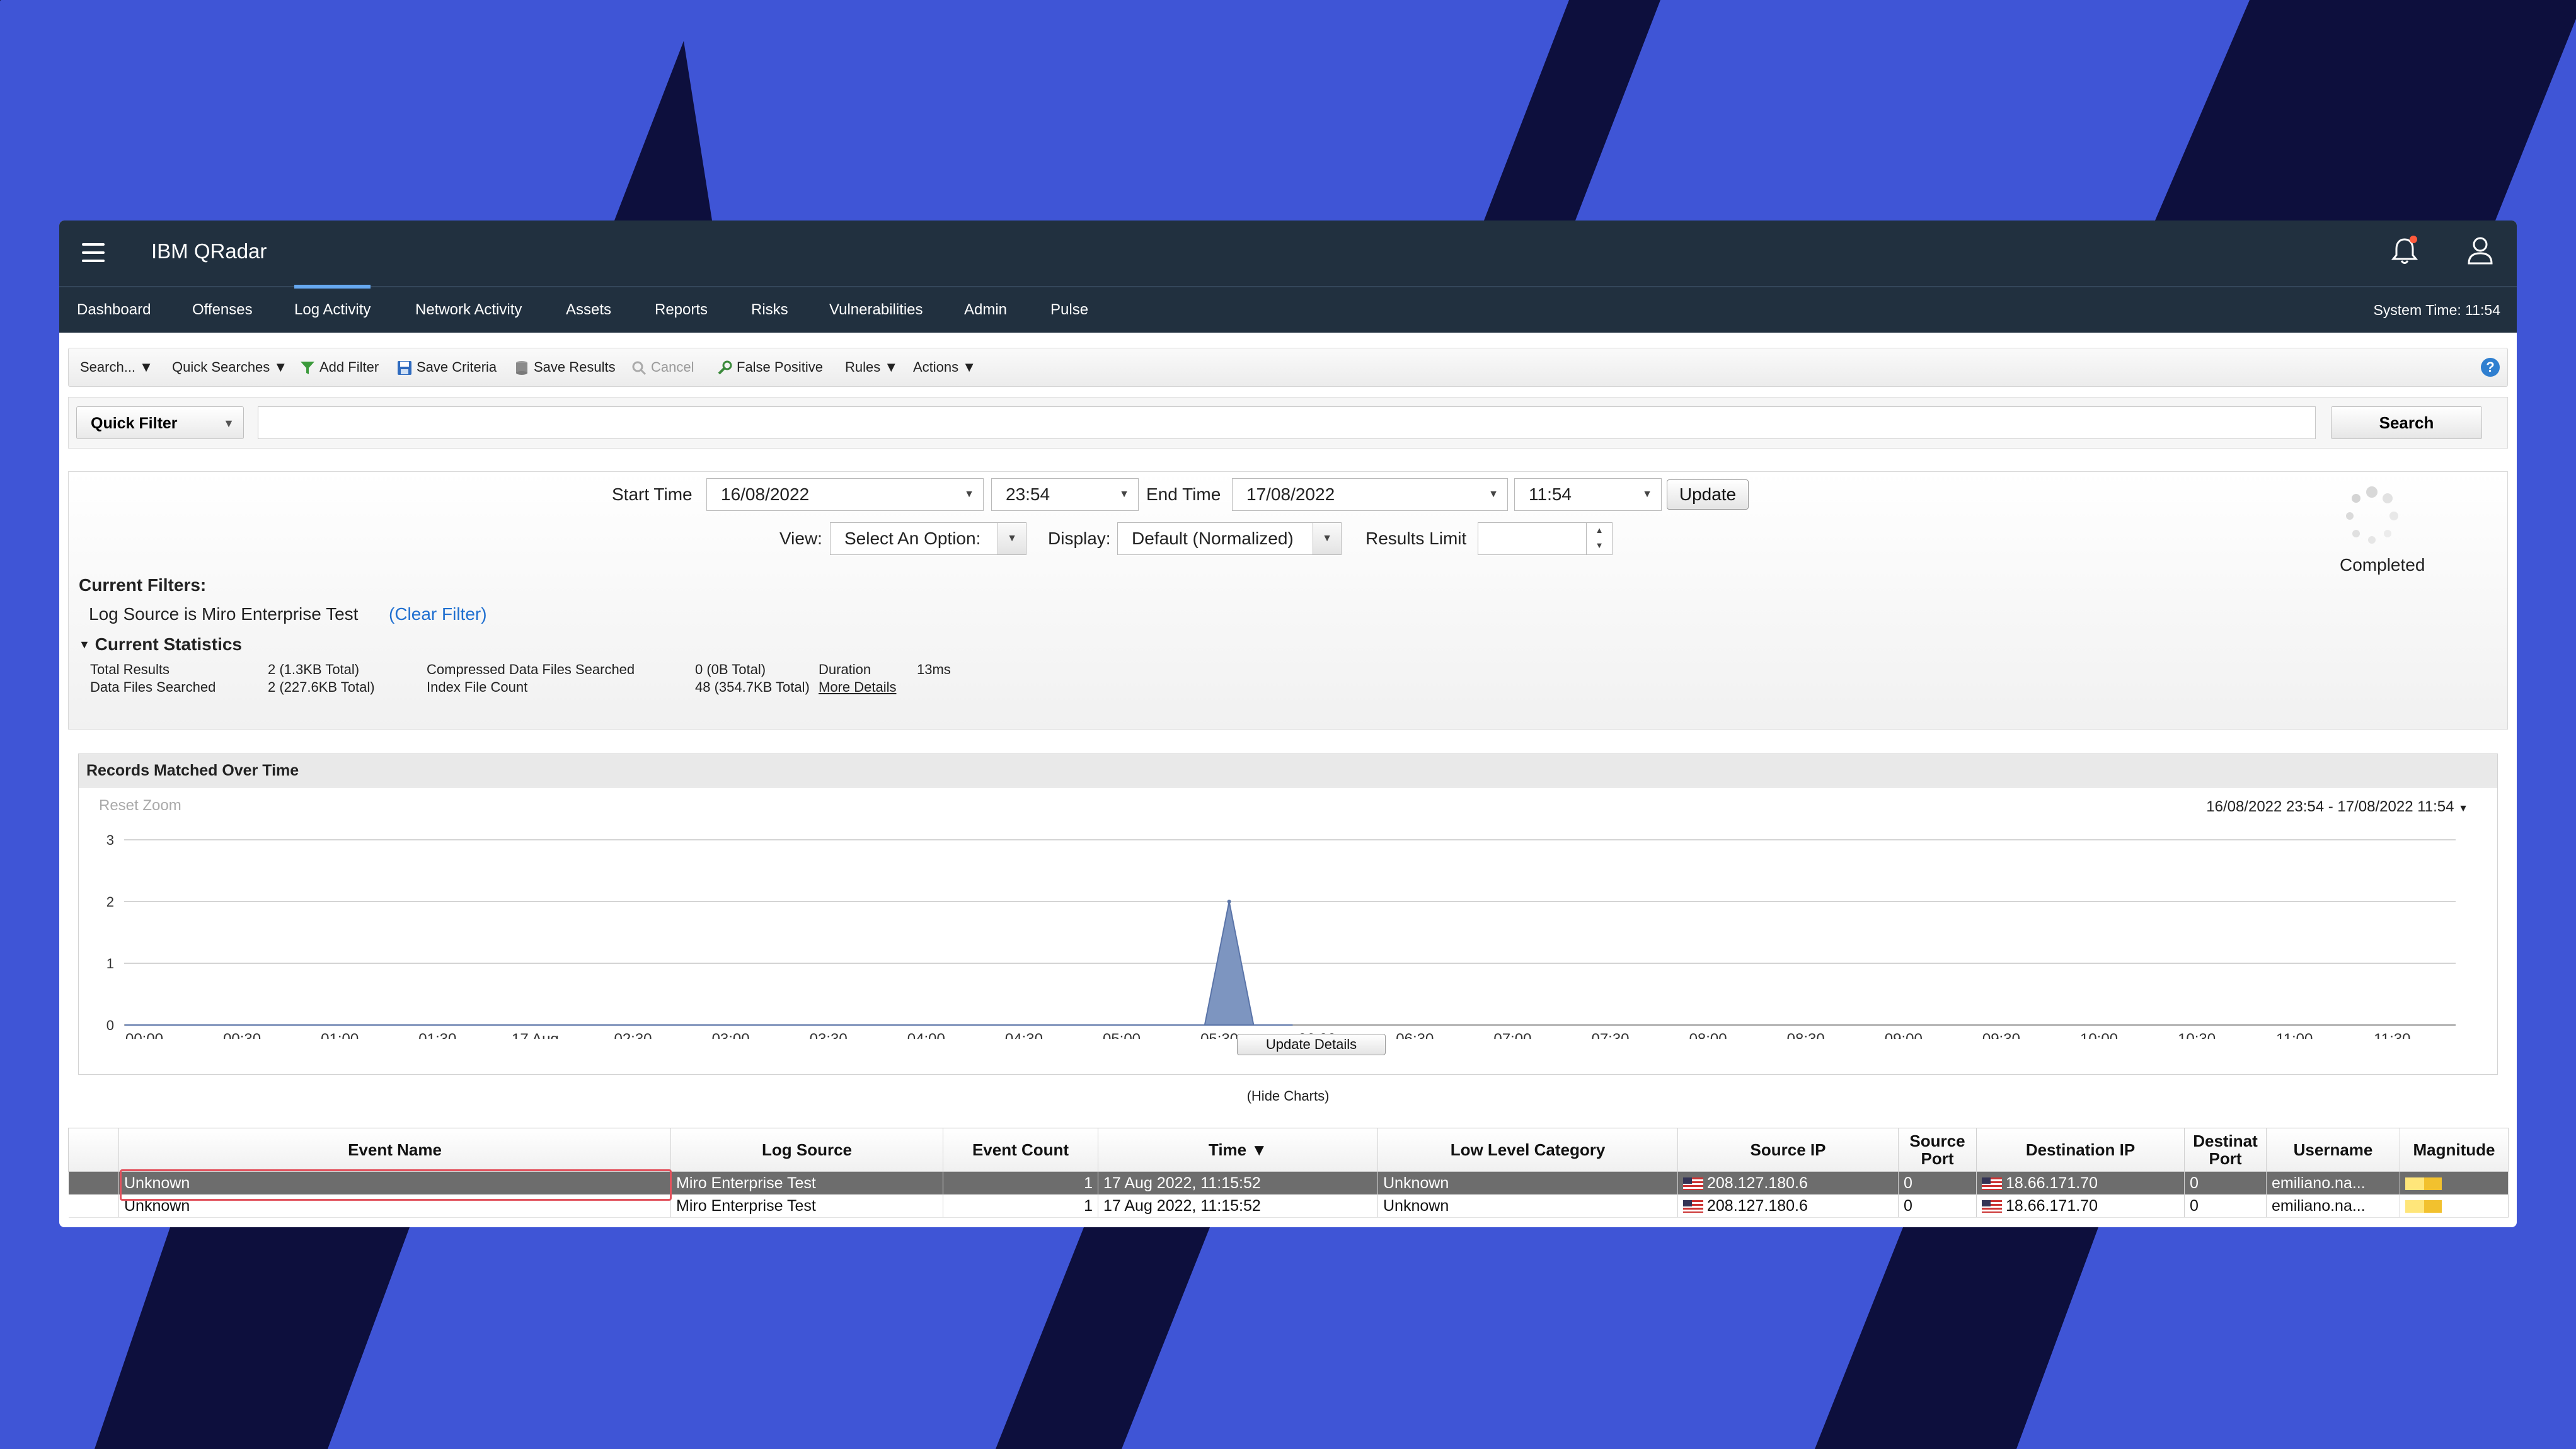  Describe the element at coordinates (222, 310) in the screenshot. I see `tab-offenses: Offenses` at that location.